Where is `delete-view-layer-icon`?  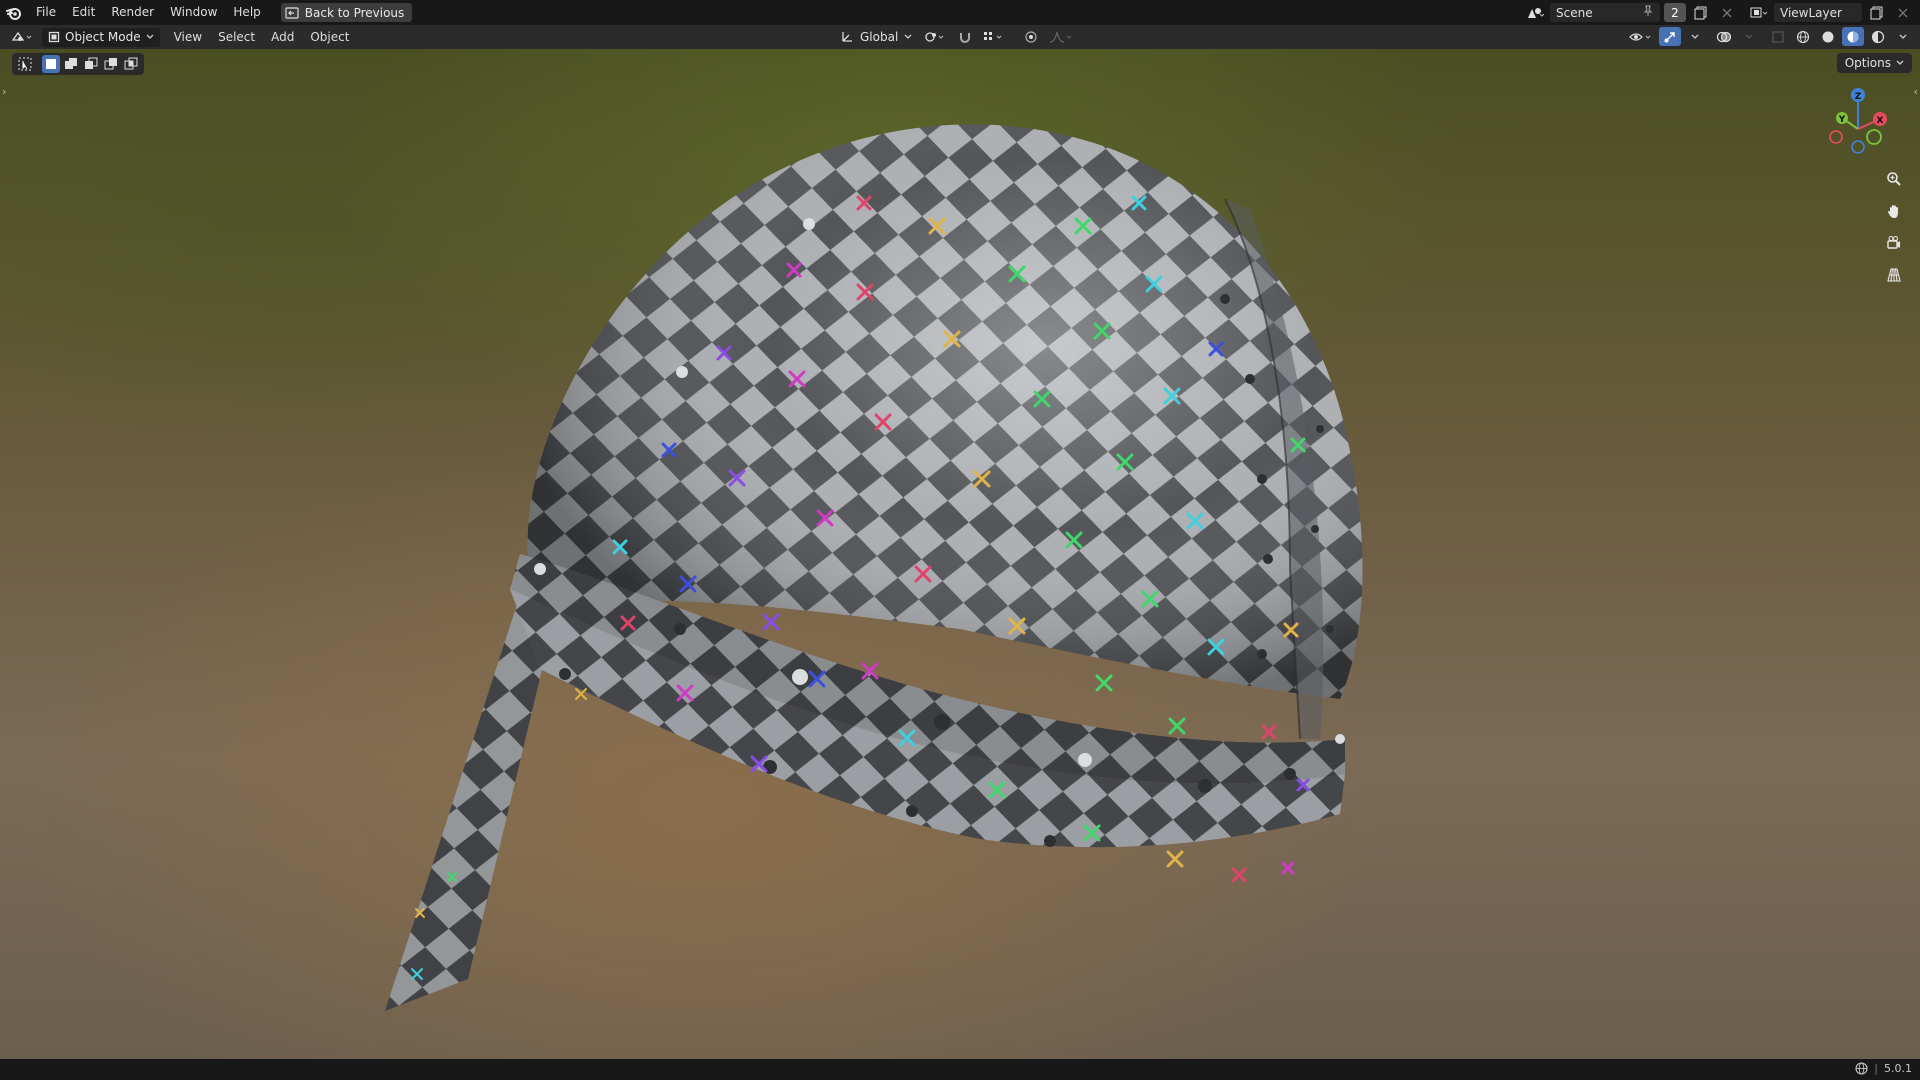
delete-view-layer-icon is located at coordinates (1903, 12).